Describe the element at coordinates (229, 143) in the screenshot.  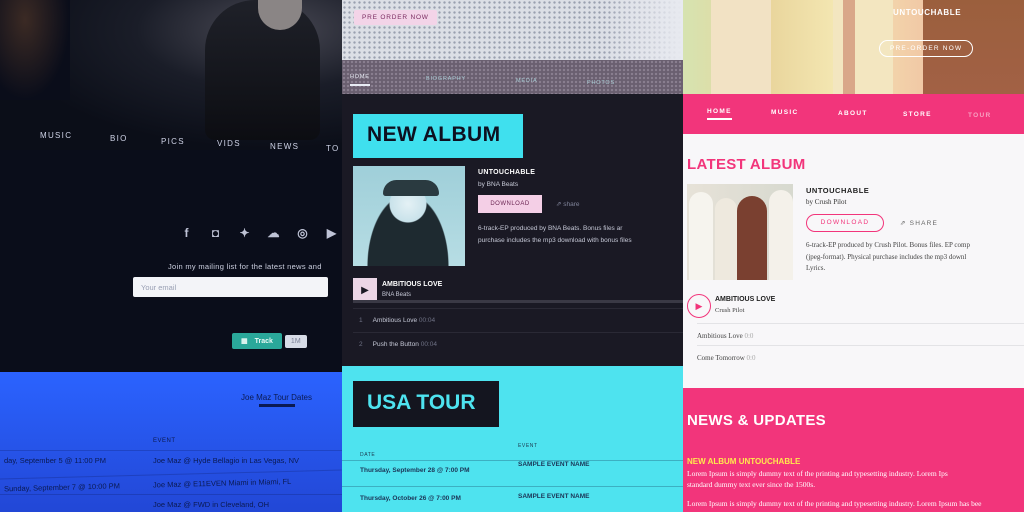
I see `nav-item-vids: VIDS` at that location.